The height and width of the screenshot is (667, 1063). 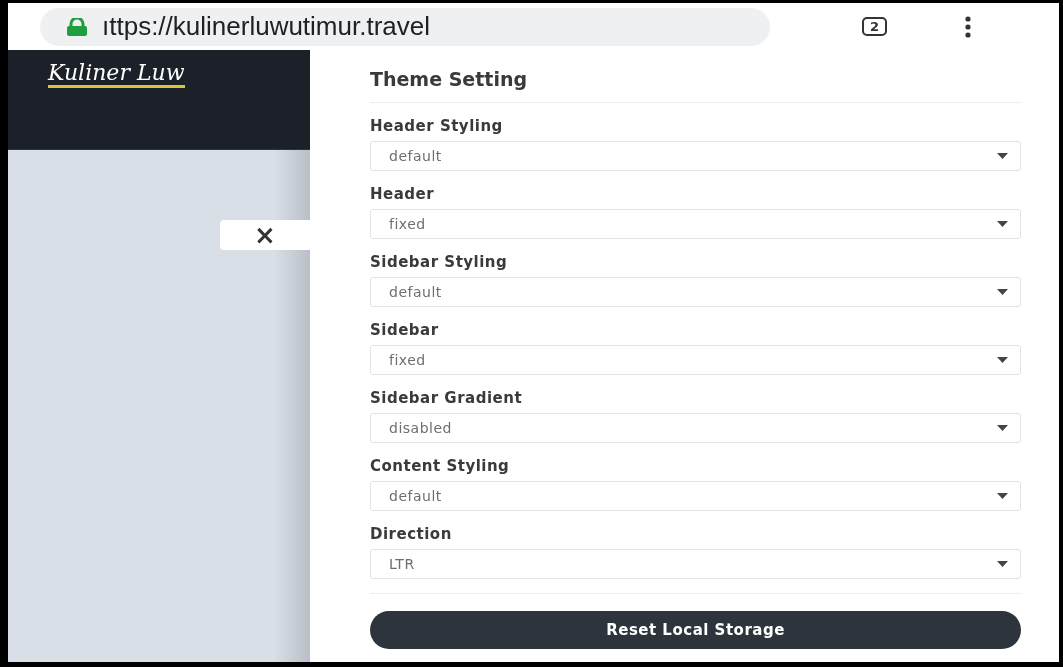 I want to click on setting-label: Content Styling, so click(x=440, y=466).